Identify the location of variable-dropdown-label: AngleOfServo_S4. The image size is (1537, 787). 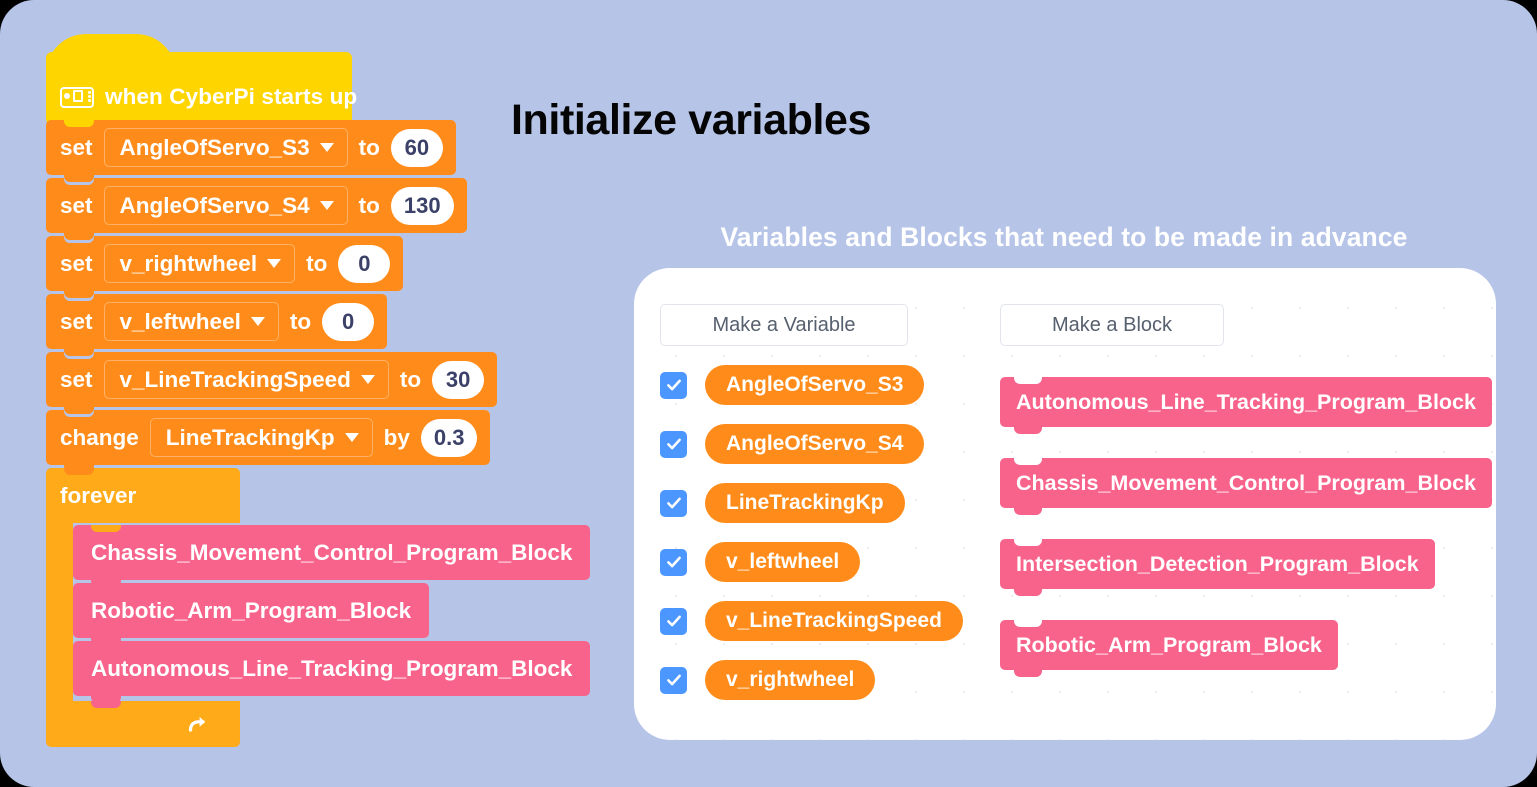
(214, 205).